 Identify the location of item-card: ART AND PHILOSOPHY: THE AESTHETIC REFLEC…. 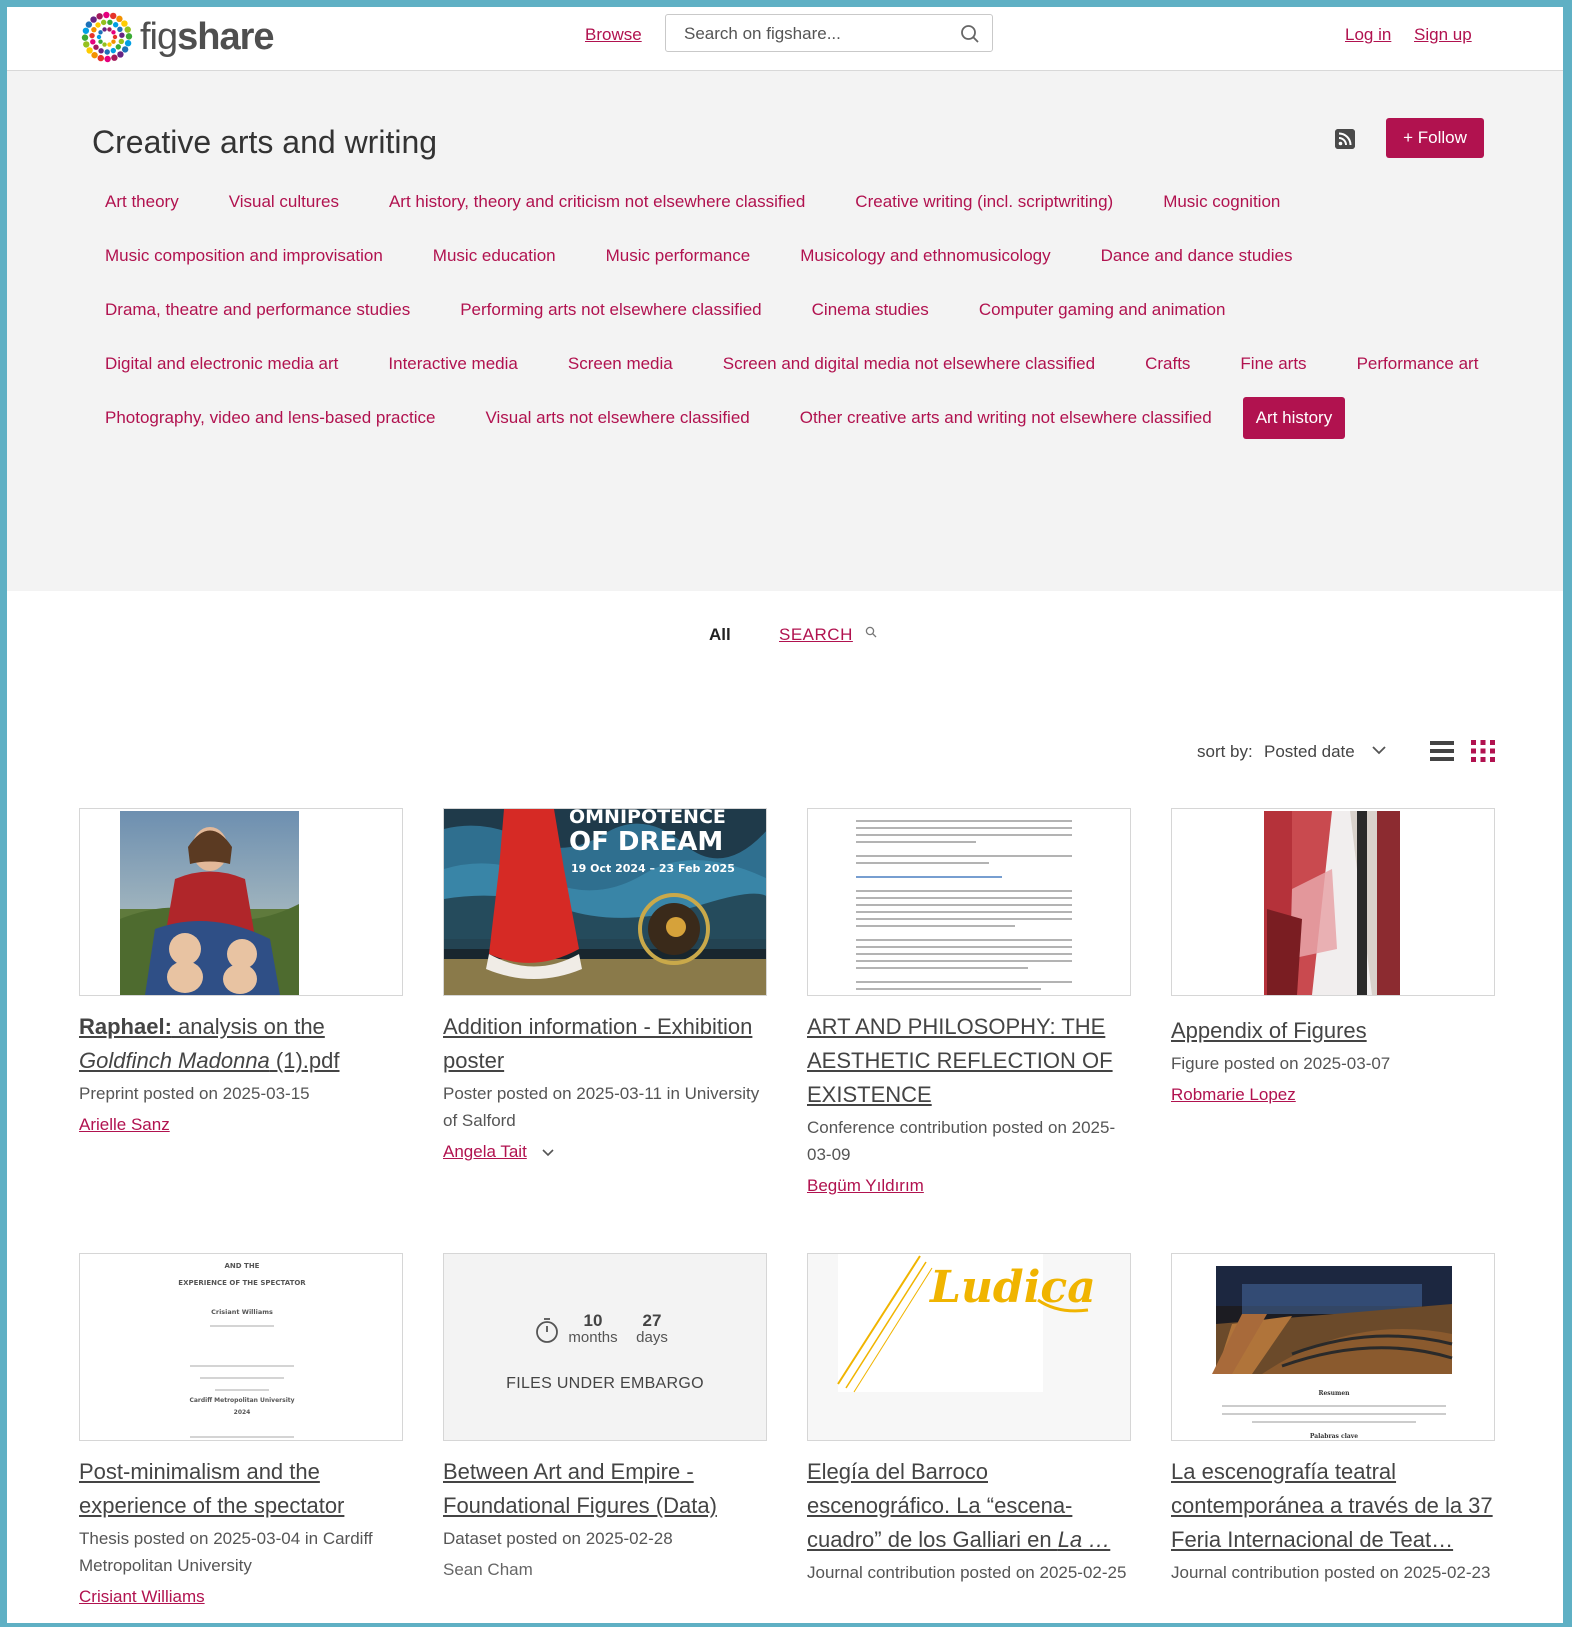
(969, 1003).